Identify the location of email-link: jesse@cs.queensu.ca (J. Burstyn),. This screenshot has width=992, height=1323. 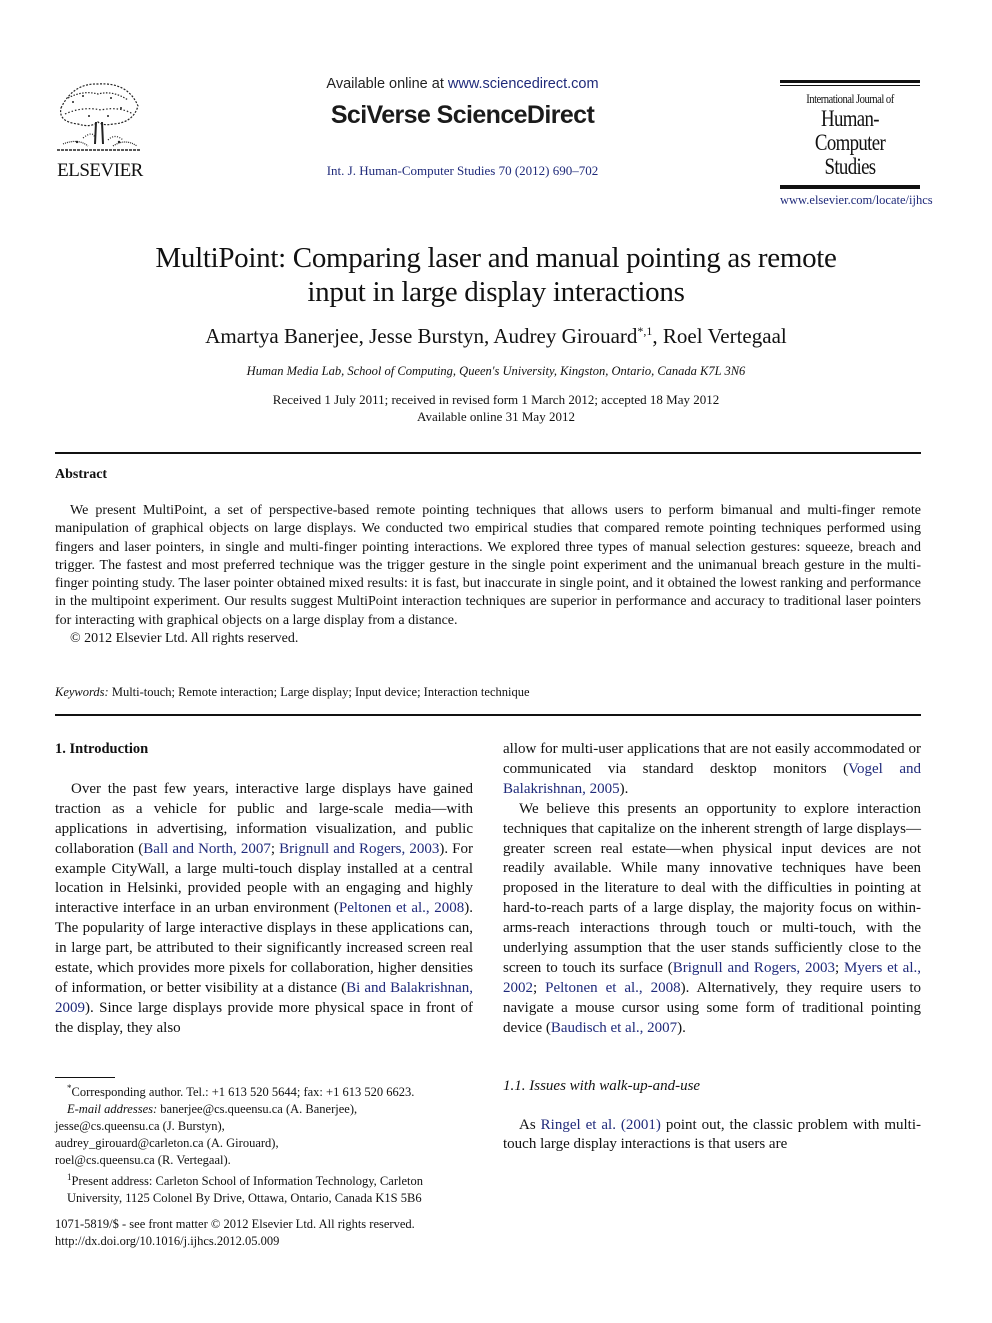
(265, 1126).